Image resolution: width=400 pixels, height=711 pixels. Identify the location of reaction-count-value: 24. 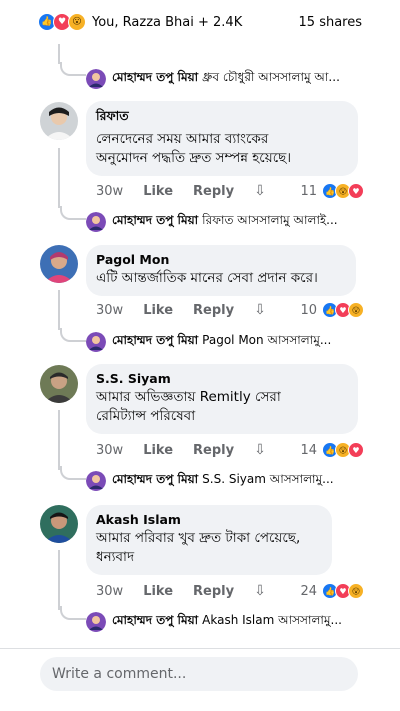
(308, 591).